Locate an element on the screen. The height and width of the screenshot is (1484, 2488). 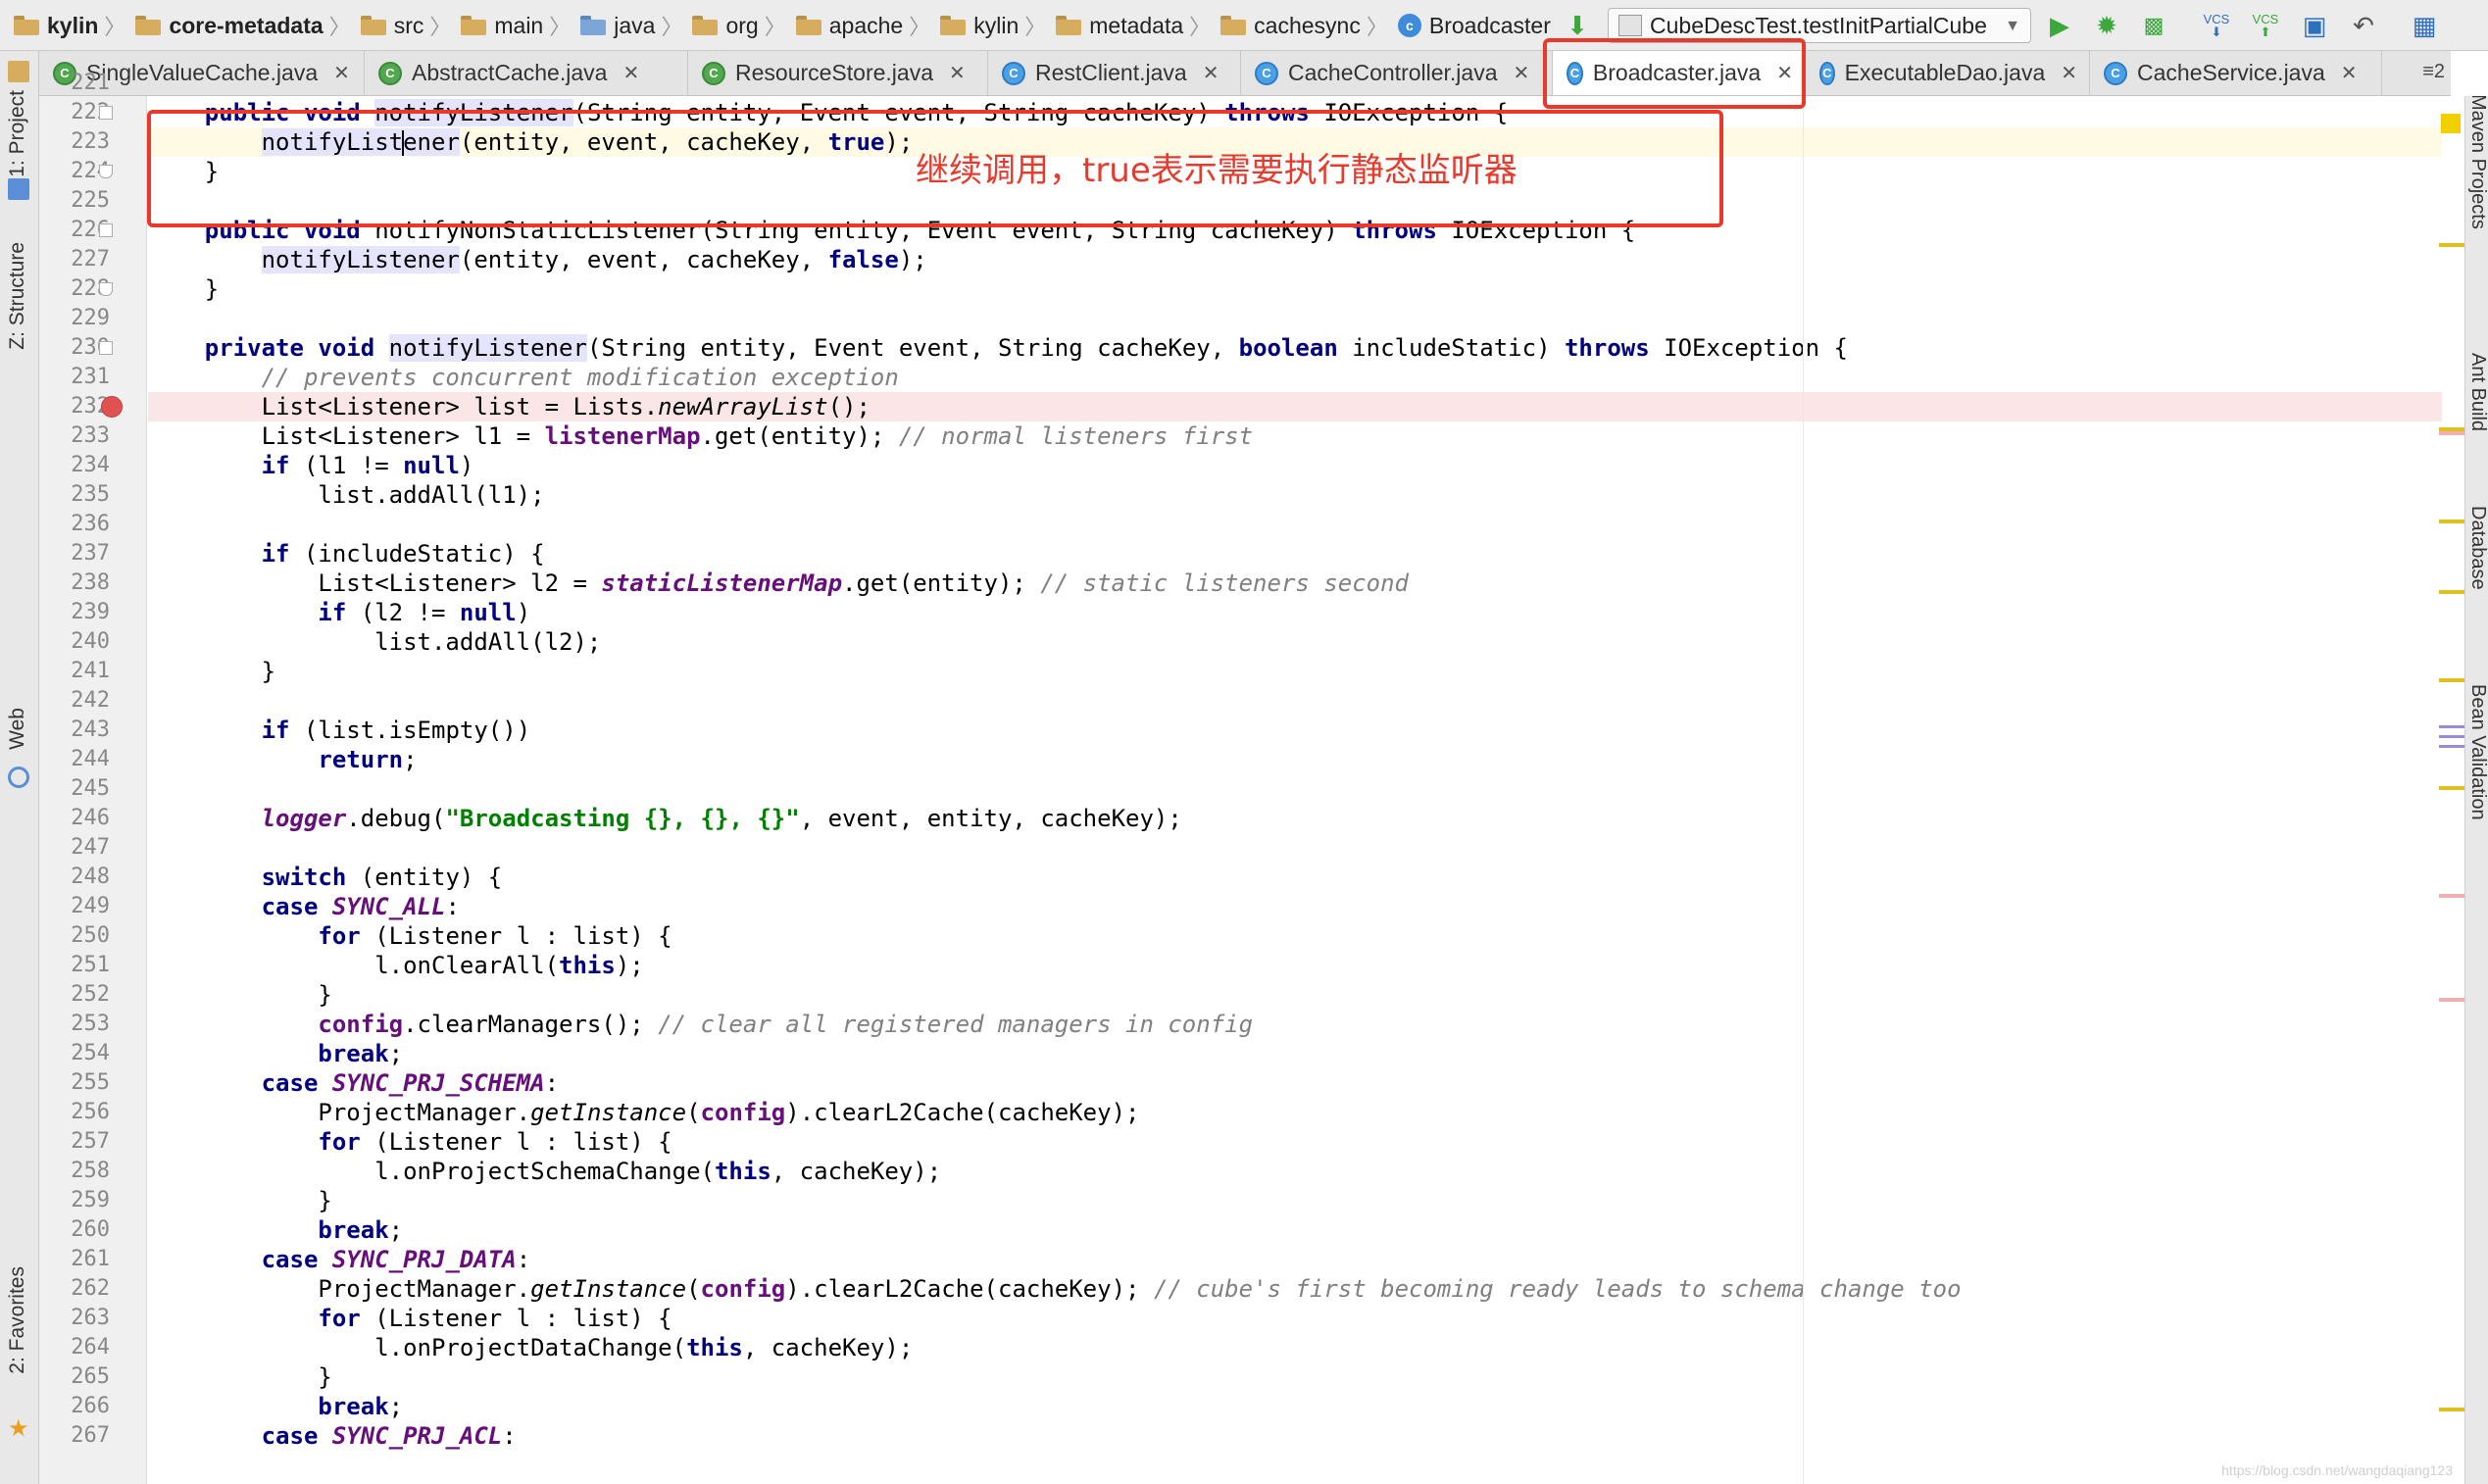
tab-executabledao: C ExecutableDao.java ✕ is located at coordinates (1948, 73).